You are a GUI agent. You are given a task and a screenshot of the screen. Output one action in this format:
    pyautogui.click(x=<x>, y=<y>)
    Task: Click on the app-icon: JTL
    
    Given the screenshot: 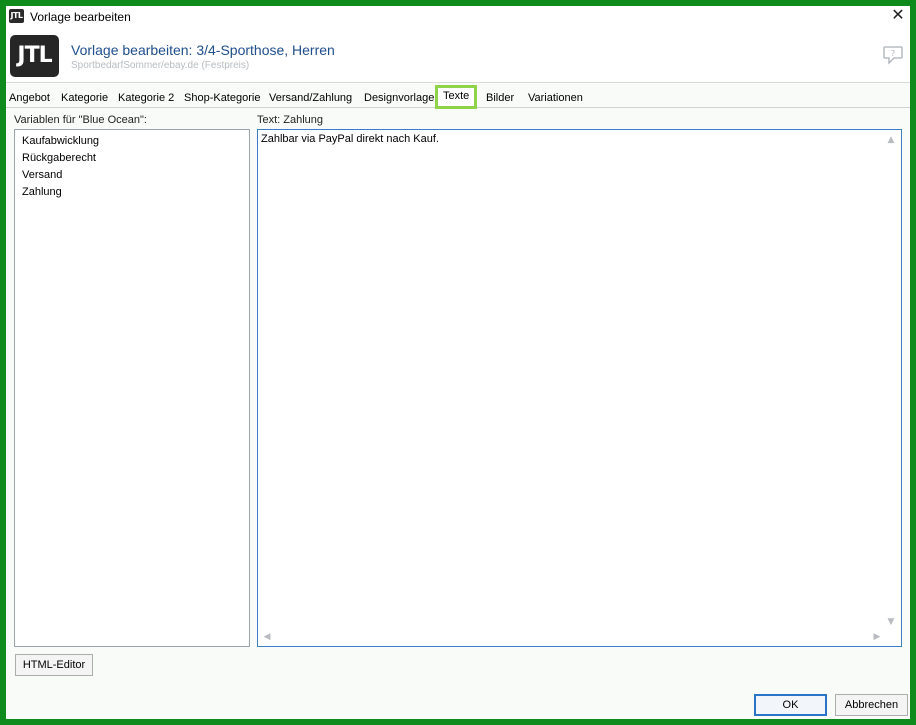 What is the action you would take?
    pyautogui.click(x=16, y=16)
    